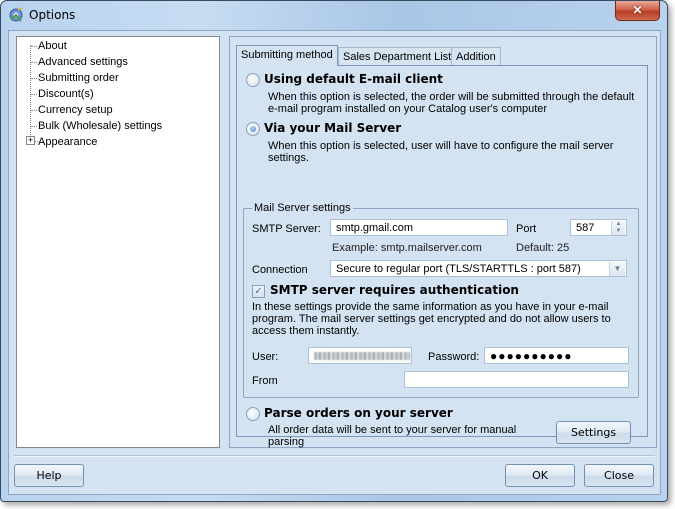 Image resolution: width=675 pixels, height=509 pixels. I want to click on from-input, so click(516, 379).